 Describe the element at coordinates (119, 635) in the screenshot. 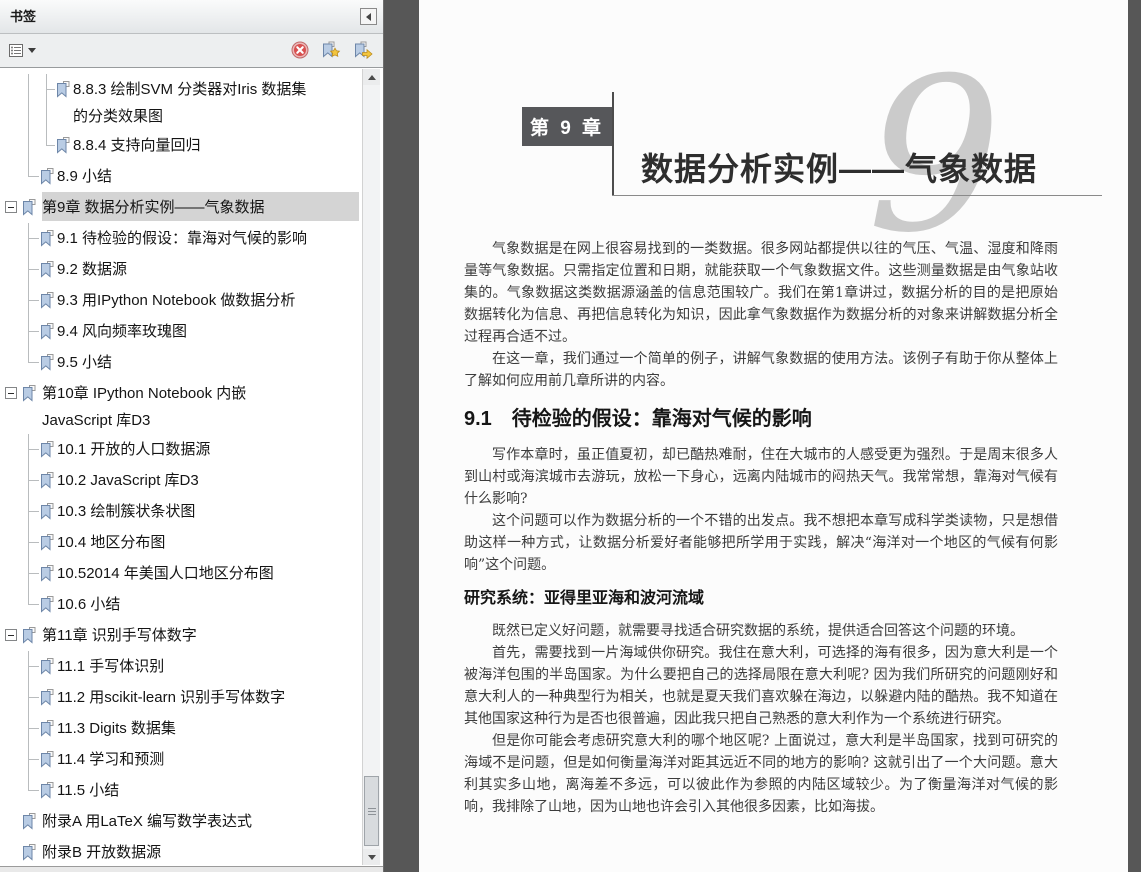

I see `bookmark-label: 第11章 识别手写体数字` at that location.